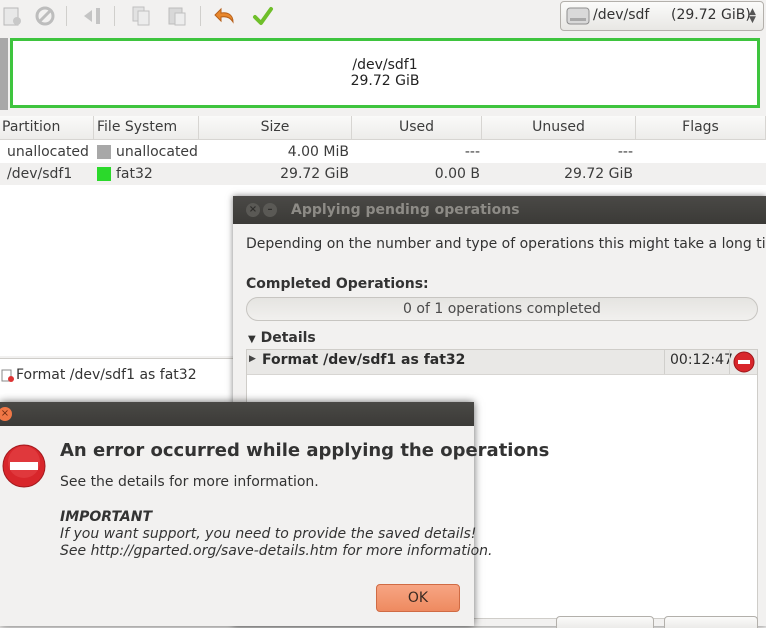  What do you see at coordinates (418, 598) in the screenshot?
I see `ok-button: OK` at bounding box center [418, 598].